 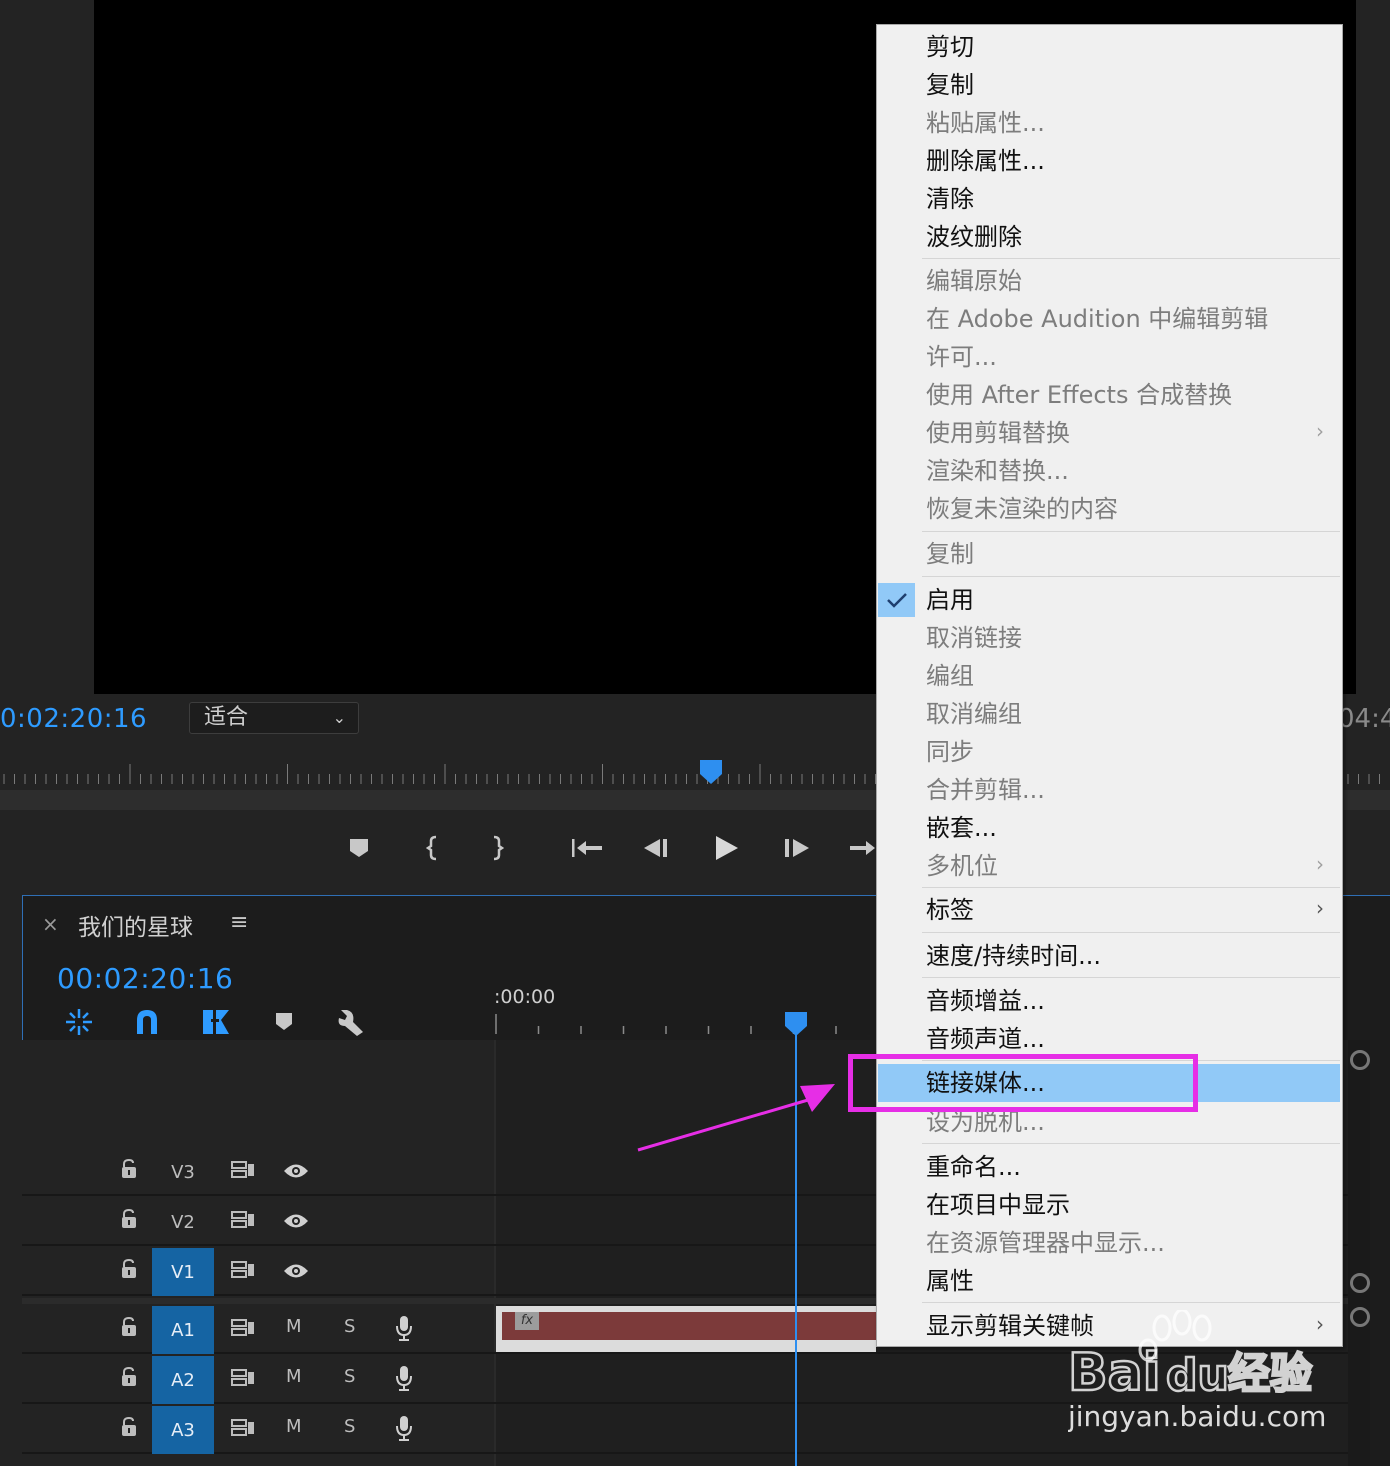 I want to click on close-tab-button: ×, so click(x=50, y=924).